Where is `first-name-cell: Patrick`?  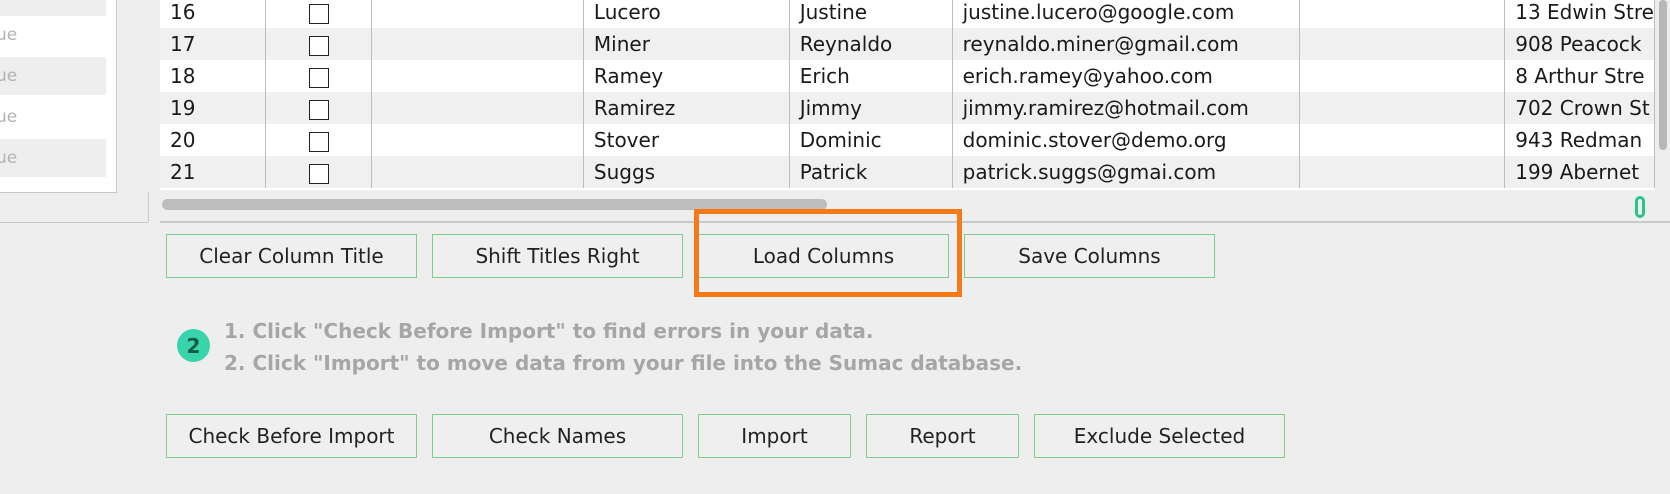 first-name-cell: Patrick is located at coordinates (871, 172).